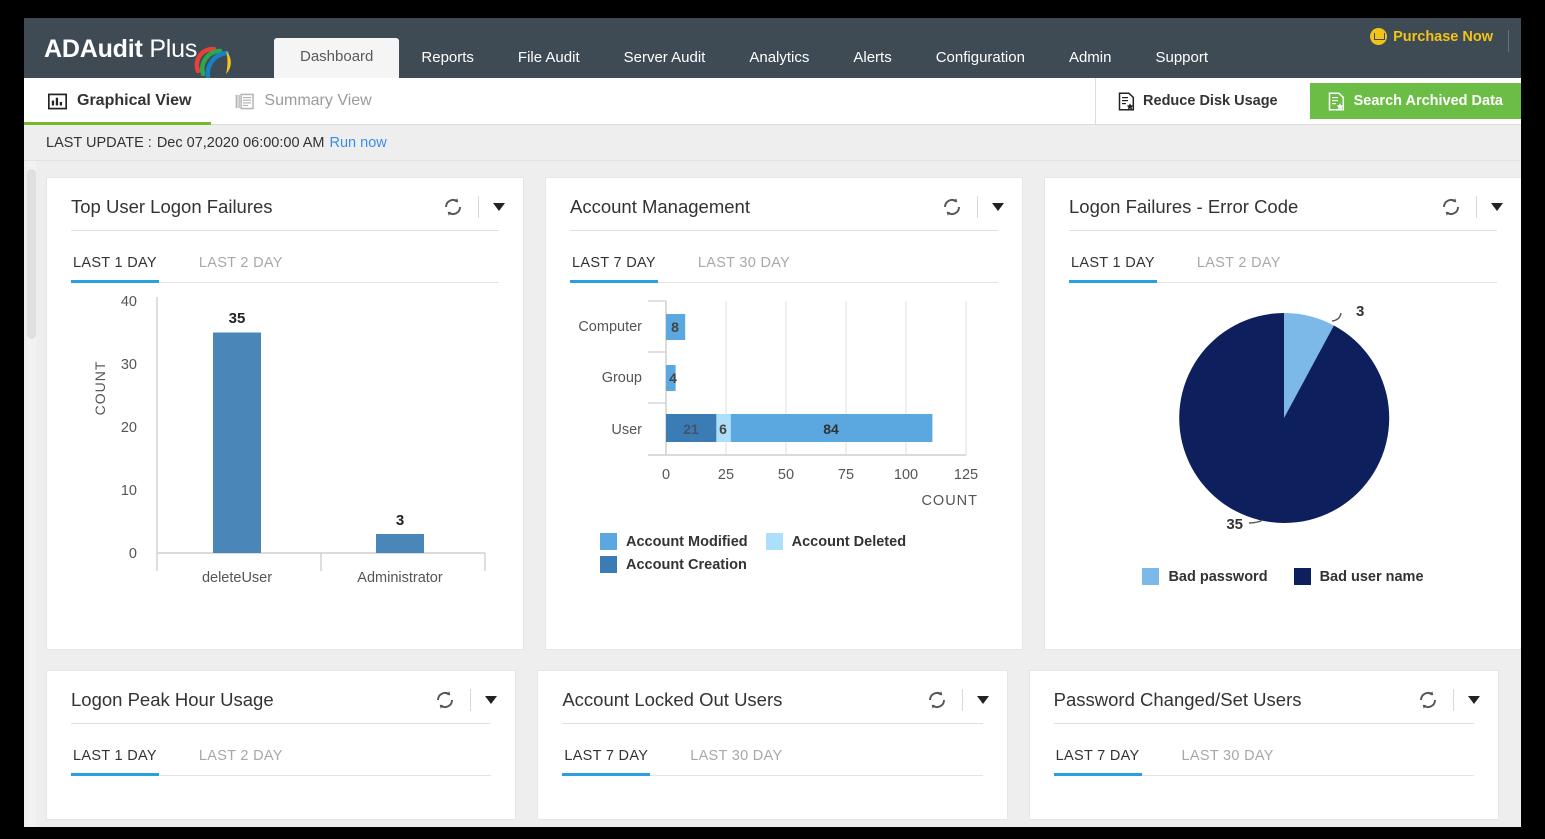  I want to click on logo-light-text: Plus, so click(170, 49).